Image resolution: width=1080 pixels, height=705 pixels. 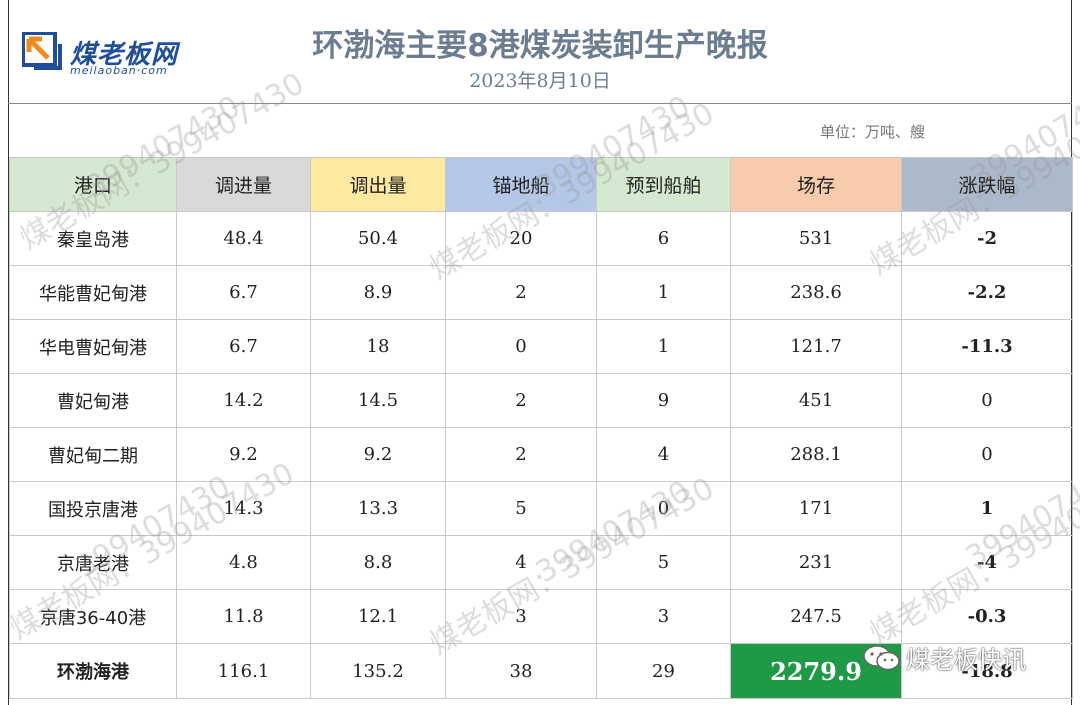 What do you see at coordinates (816, 292) in the screenshot?
I see `stock-cell: 238.6` at bounding box center [816, 292].